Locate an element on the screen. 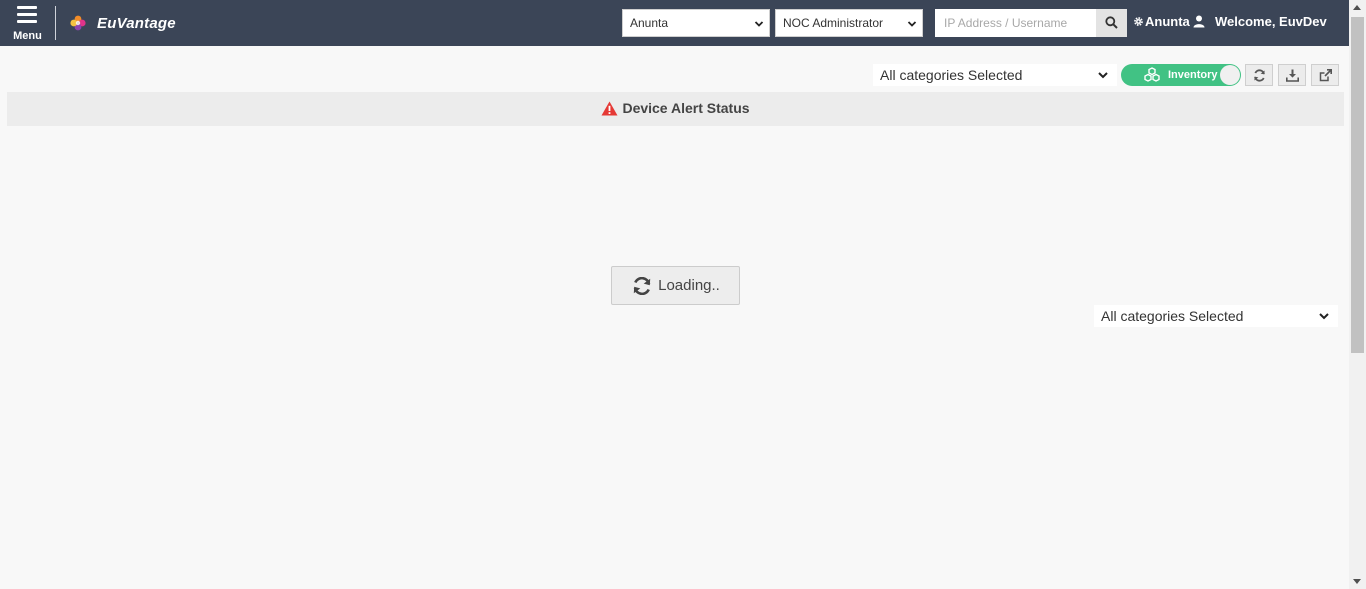 Image resolution: width=1366 pixels, height=589 pixels. menu-label: Menu is located at coordinates (27, 36).